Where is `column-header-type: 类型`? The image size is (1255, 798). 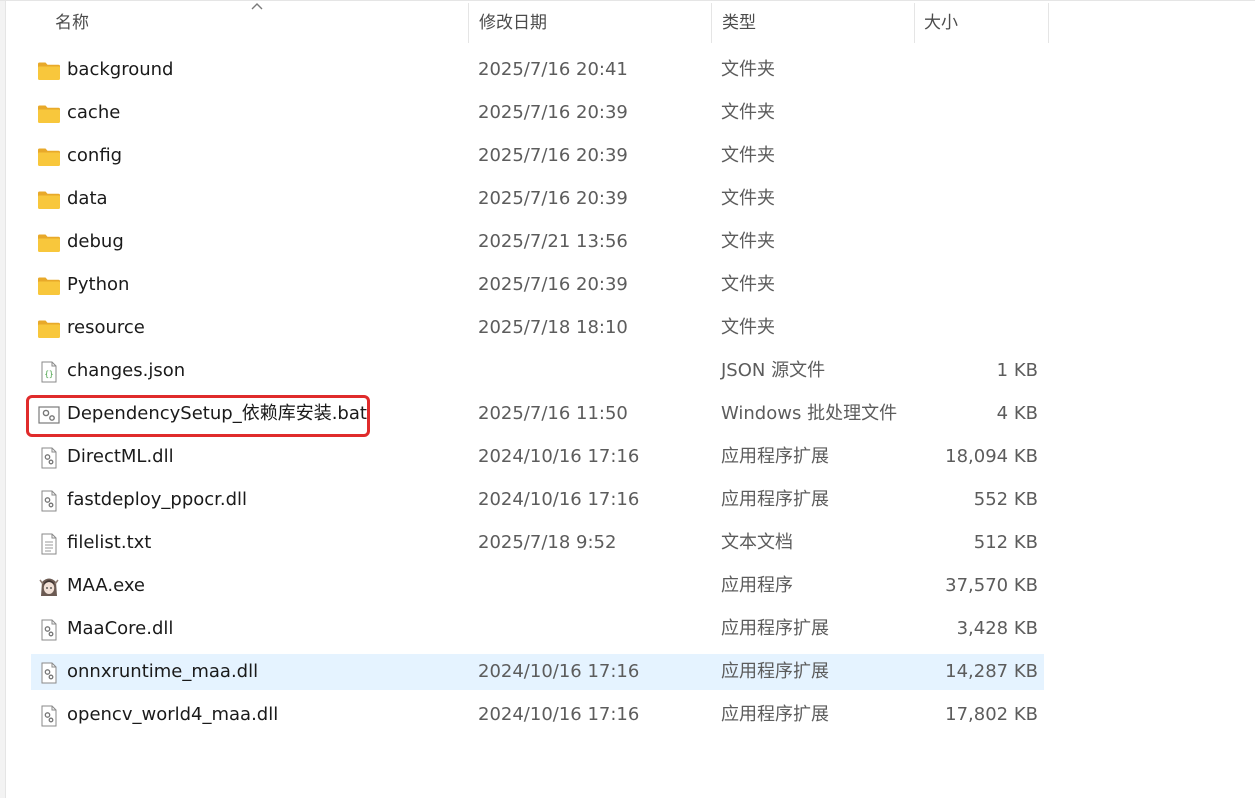
column-header-type: 类型 is located at coordinates (812, 23).